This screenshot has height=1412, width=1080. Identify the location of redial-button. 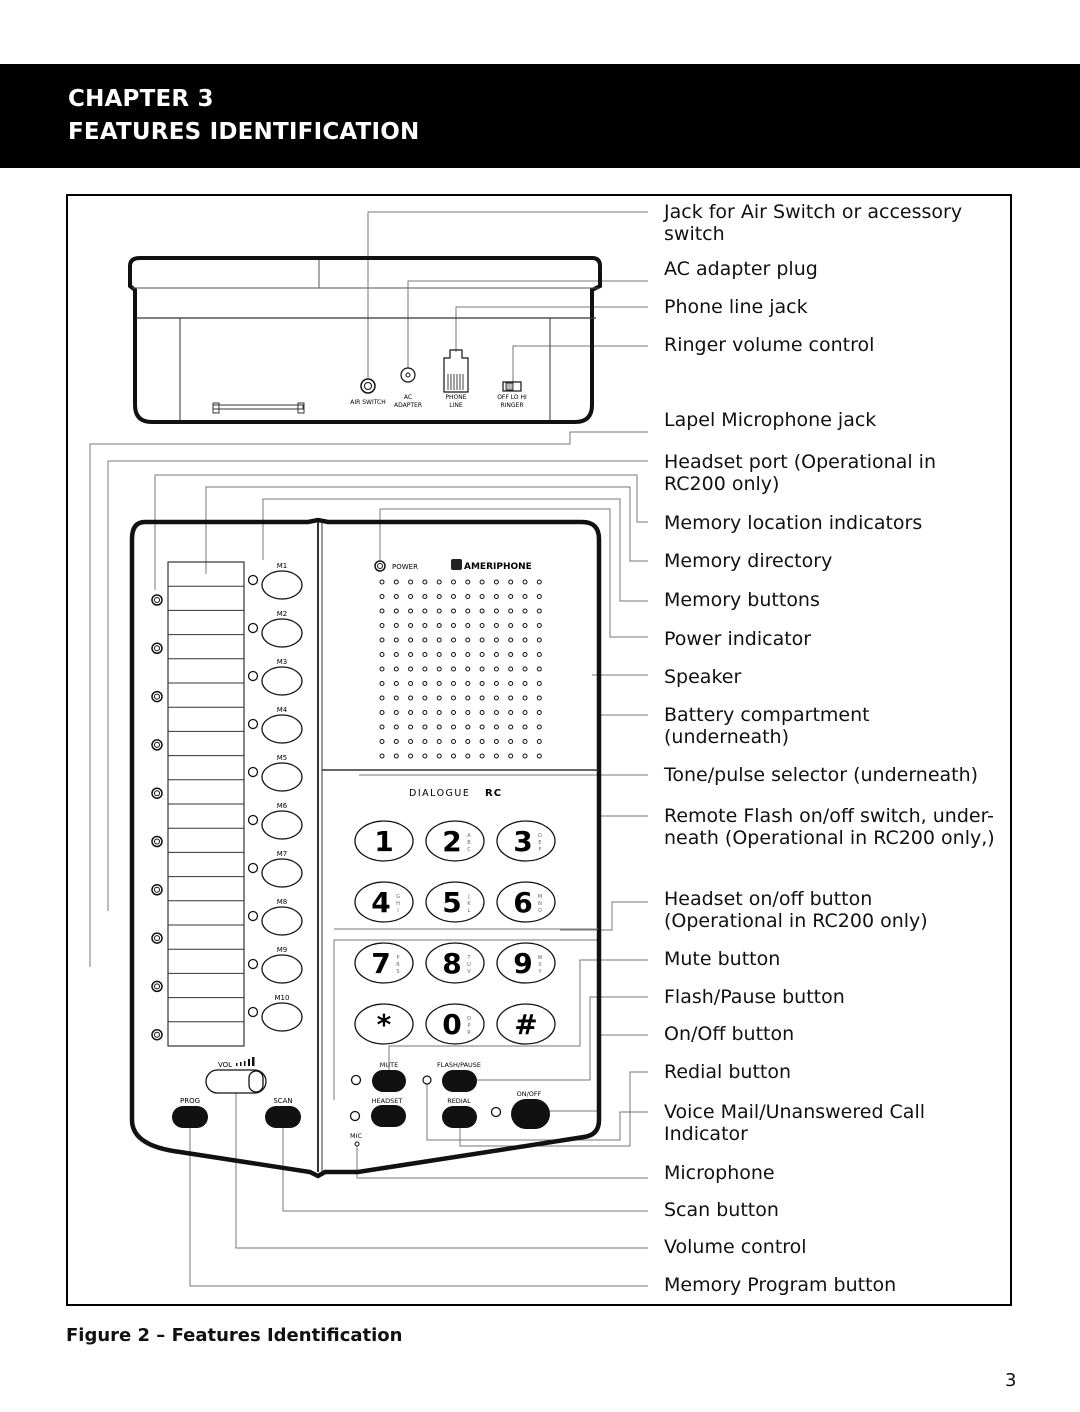
(459, 1117).